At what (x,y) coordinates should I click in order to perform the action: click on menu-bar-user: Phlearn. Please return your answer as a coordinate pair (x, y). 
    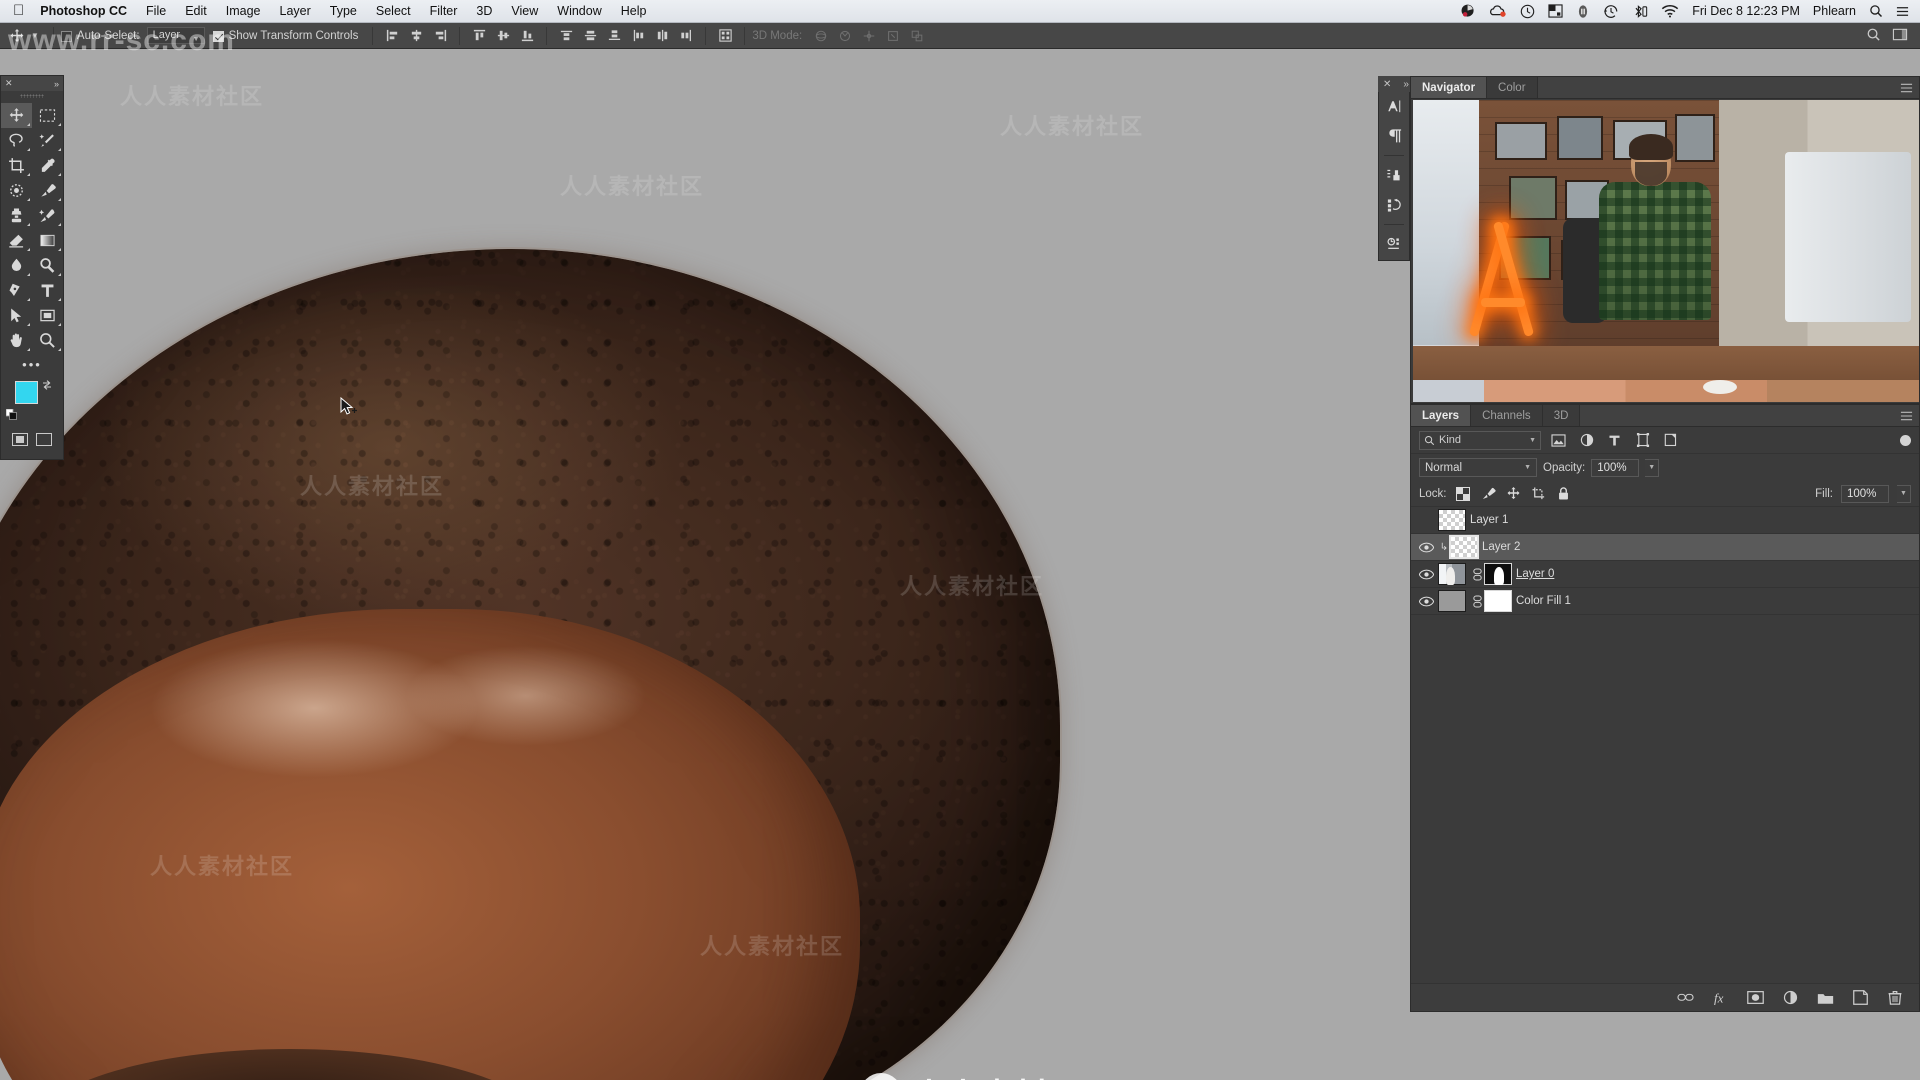
    Looking at the image, I should click on (1834, 11).